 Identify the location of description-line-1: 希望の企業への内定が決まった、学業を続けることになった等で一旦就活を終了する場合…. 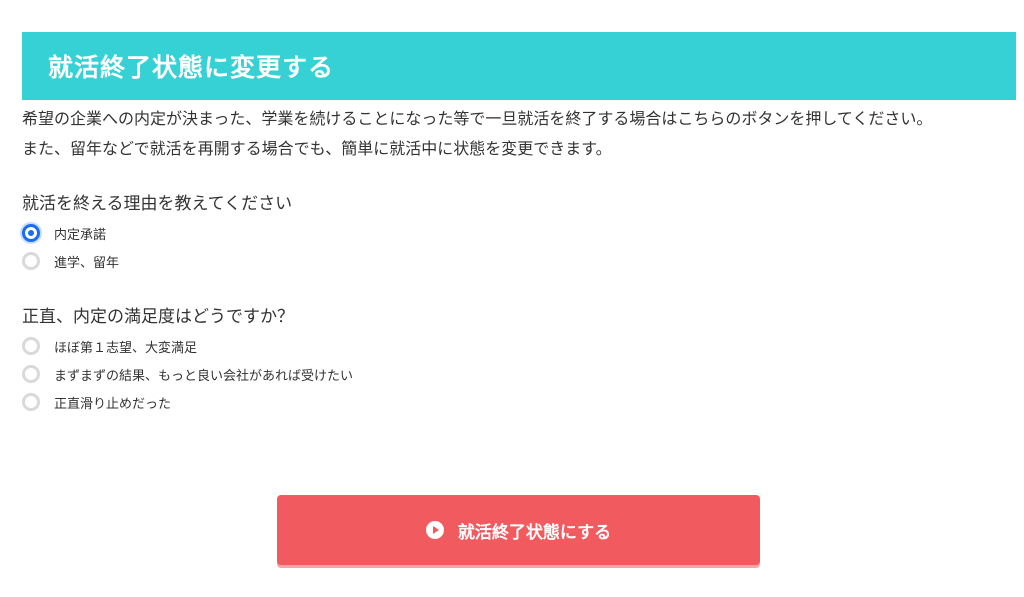
(477, 118).